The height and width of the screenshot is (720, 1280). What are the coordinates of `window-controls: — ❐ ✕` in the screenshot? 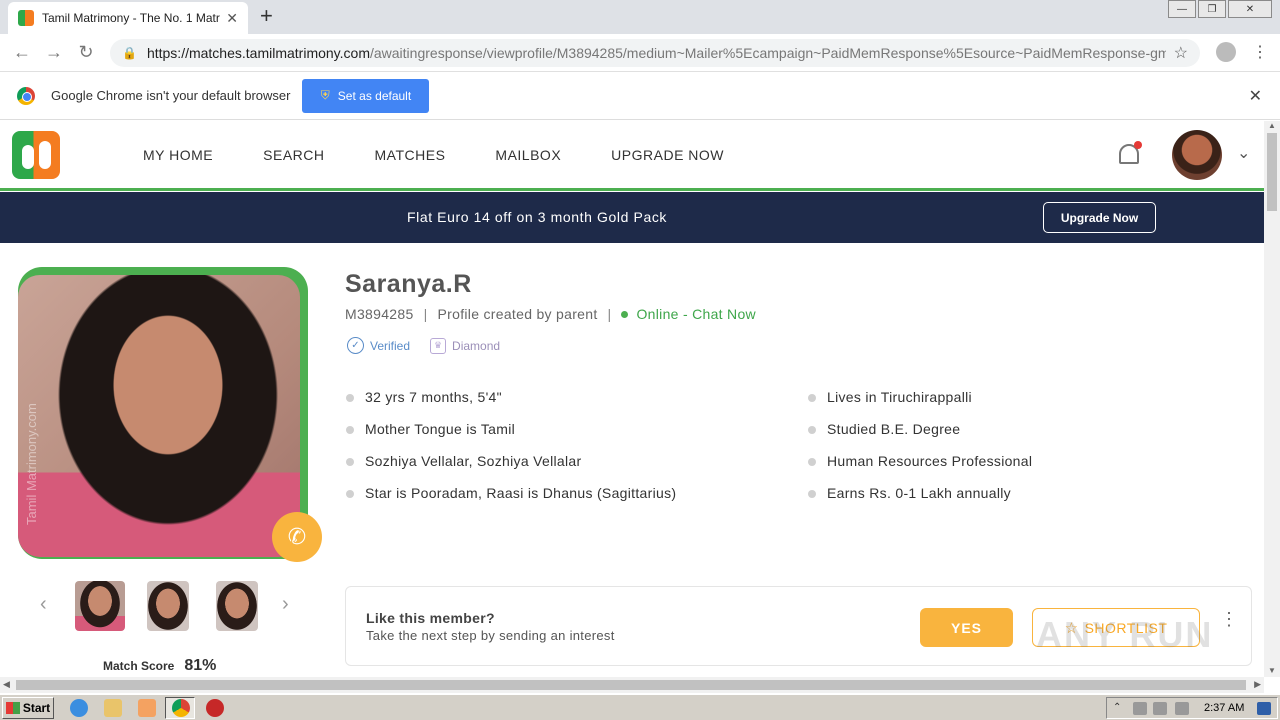 It's located at (1219, 9).